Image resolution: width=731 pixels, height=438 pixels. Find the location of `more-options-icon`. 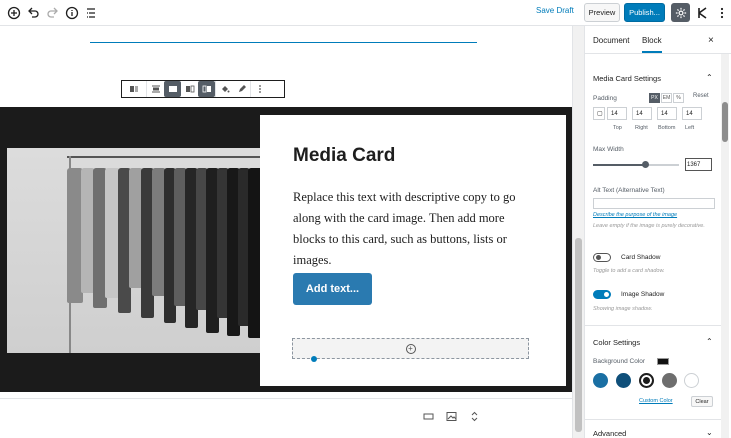

more-options-icon is located at coordinates (259, 89).